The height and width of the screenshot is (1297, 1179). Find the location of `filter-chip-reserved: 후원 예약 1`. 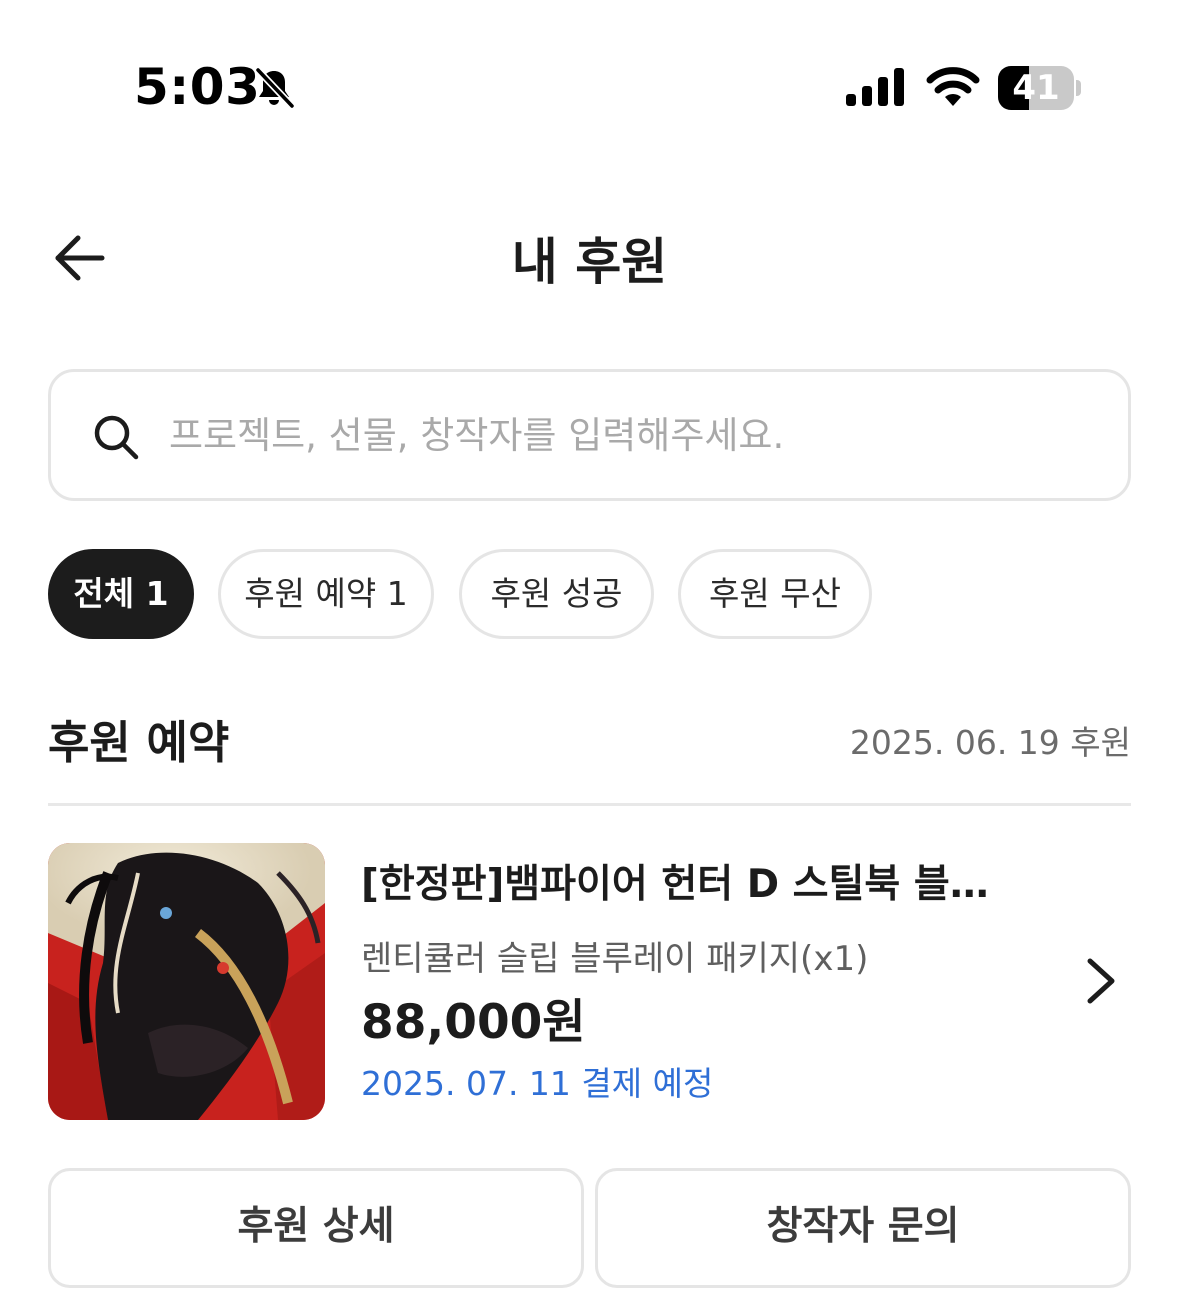

filter-chip-reserved: 후원 예약 1 is located at coordinates (326, 594).